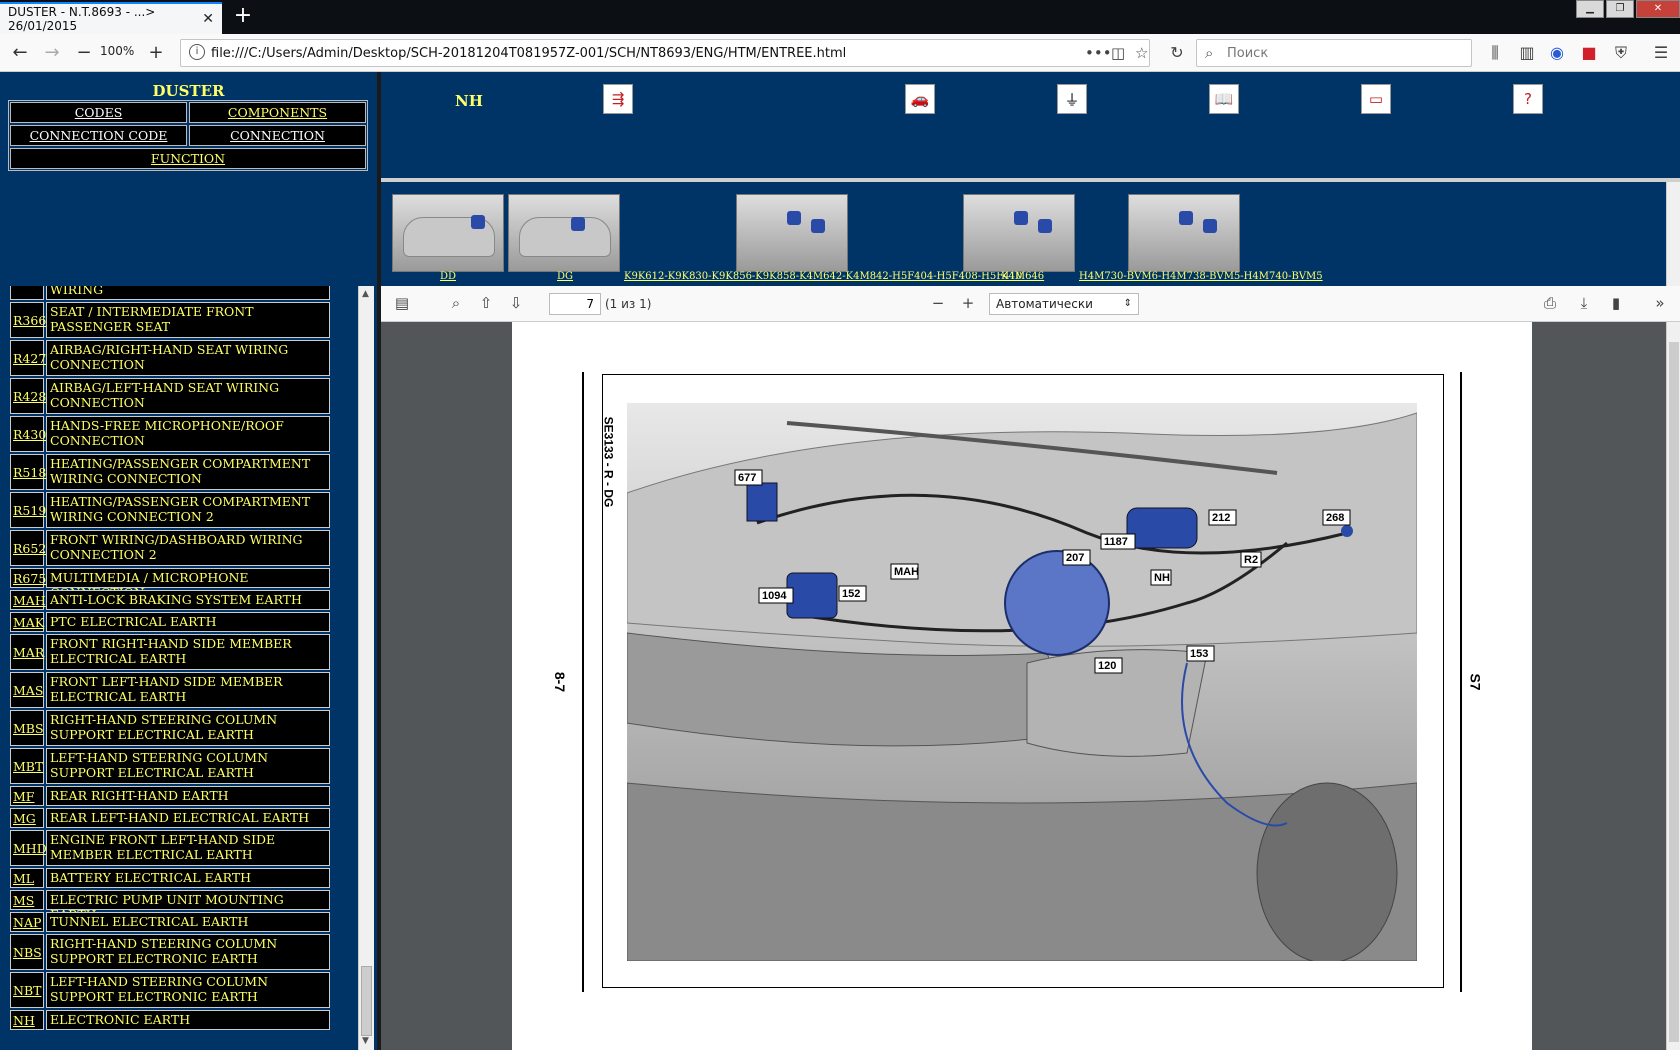  What do you see at coordinates (117, 51) in the screenshot?
I see `zoom-level: 100%` at bounding box center [117, 51].